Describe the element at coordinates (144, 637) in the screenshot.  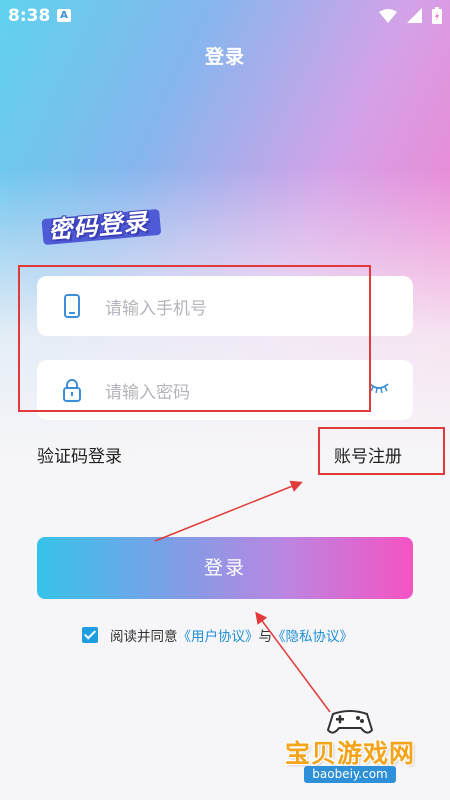
I see `agreement-prefix: 阅读并同意` at that location.